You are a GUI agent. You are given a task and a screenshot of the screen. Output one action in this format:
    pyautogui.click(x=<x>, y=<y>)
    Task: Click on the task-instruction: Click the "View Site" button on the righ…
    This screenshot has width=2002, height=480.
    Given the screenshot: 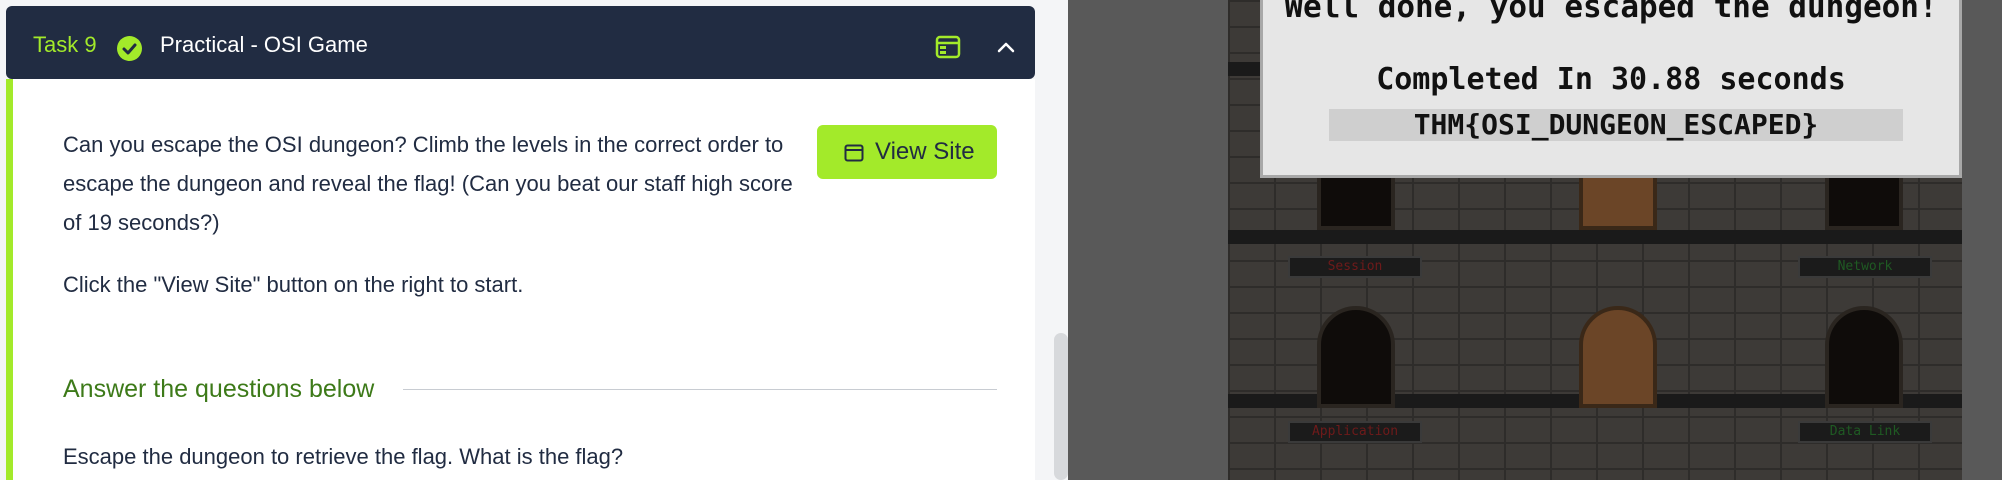 What is the action you would take?
    pyautogui.click(x=293, y=284)
    